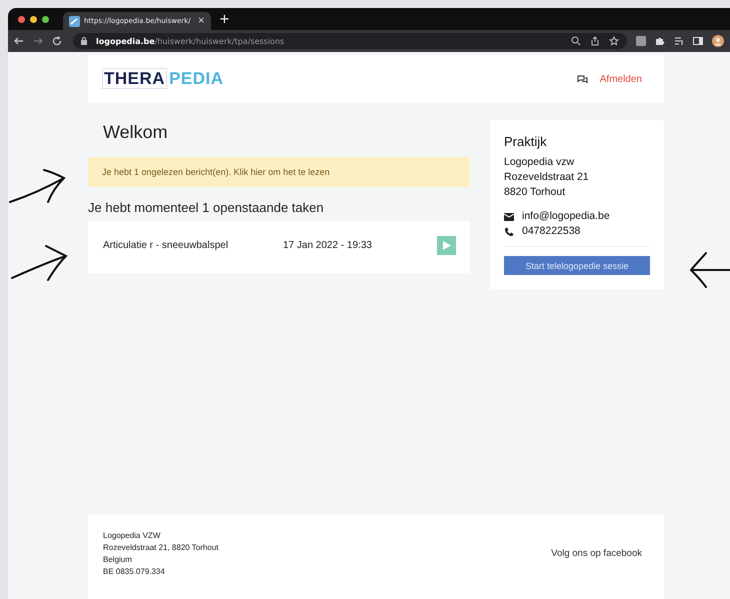 Image resolution: width=730 pixels, height=599 pixels. What do you see at coordinates (19, 41) in the screenshot?
I see `back-icon` at bounding box center [19, 41].